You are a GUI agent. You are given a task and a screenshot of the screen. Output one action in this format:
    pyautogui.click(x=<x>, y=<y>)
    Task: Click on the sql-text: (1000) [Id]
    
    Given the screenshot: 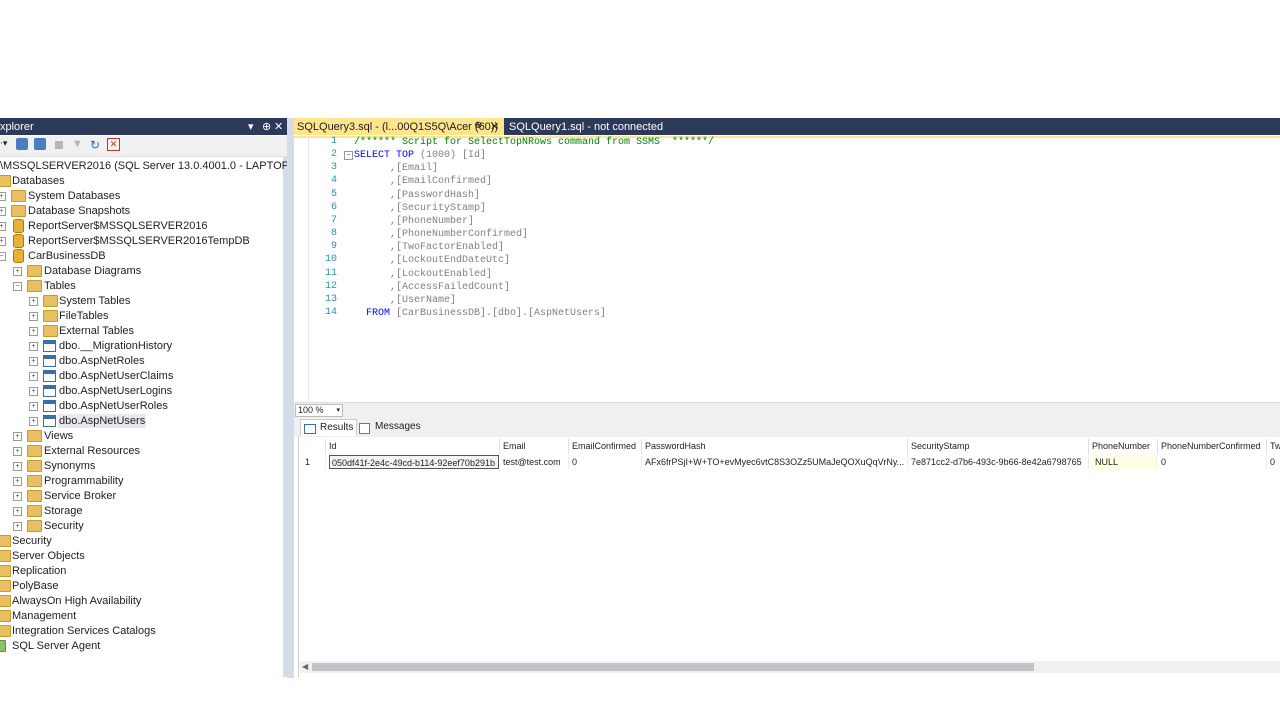 What is the action you would take?
    pyautogui.click(x=450, y=156)
    